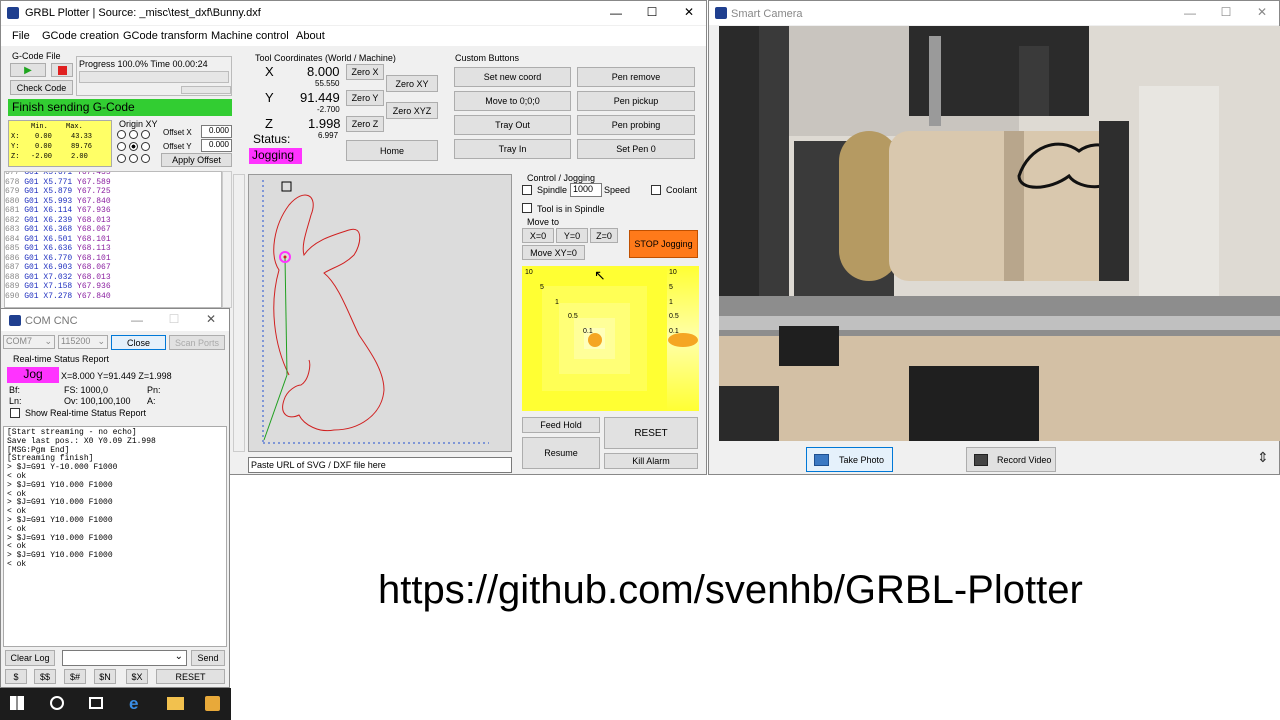  Describe the element at coordinates (113, 259) in the screenshot. I see `gcode-line: 686 G01 X6.770 Y68.101` at that location.